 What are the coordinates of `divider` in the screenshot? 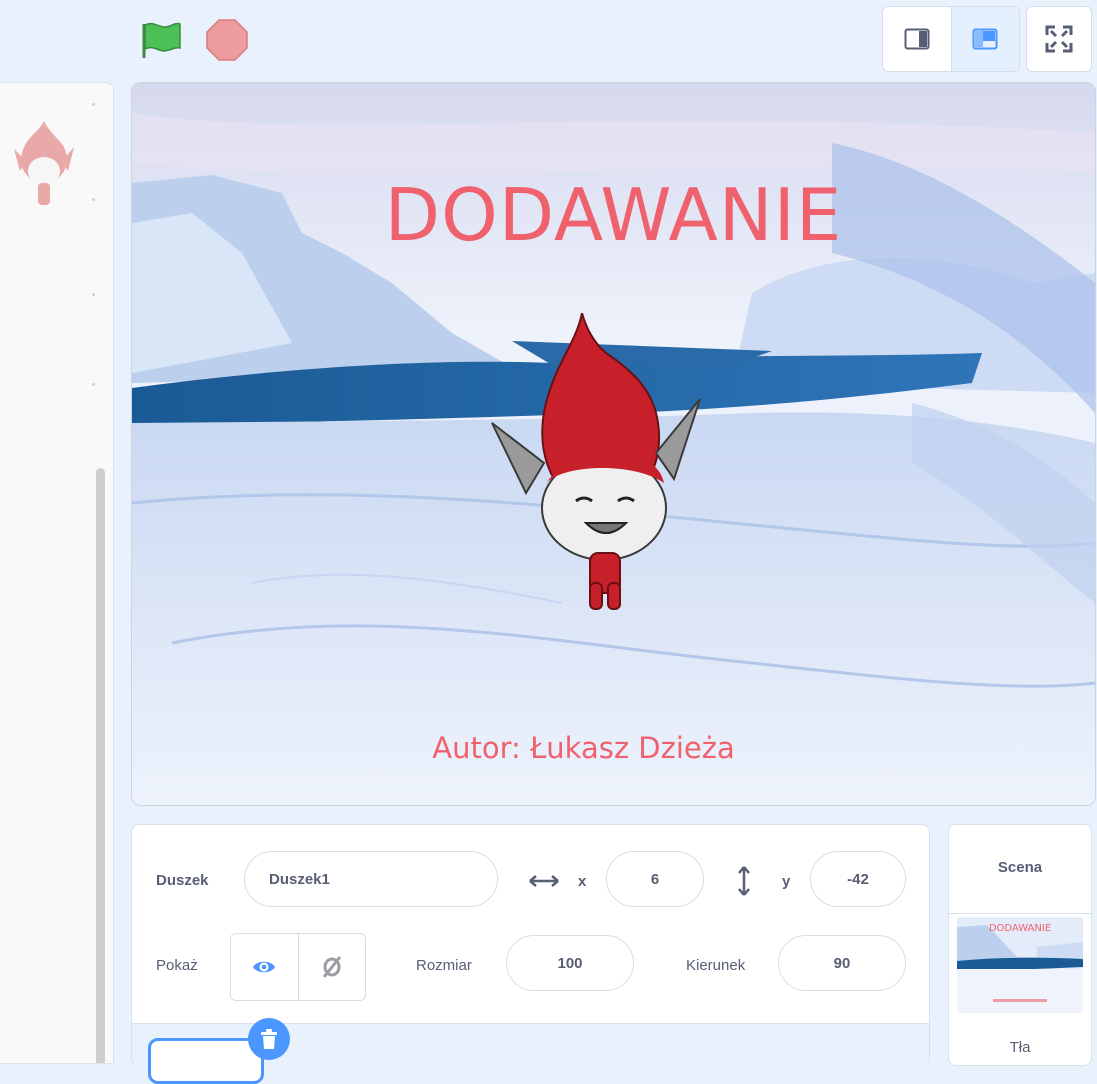 It's located at (1020, 913).